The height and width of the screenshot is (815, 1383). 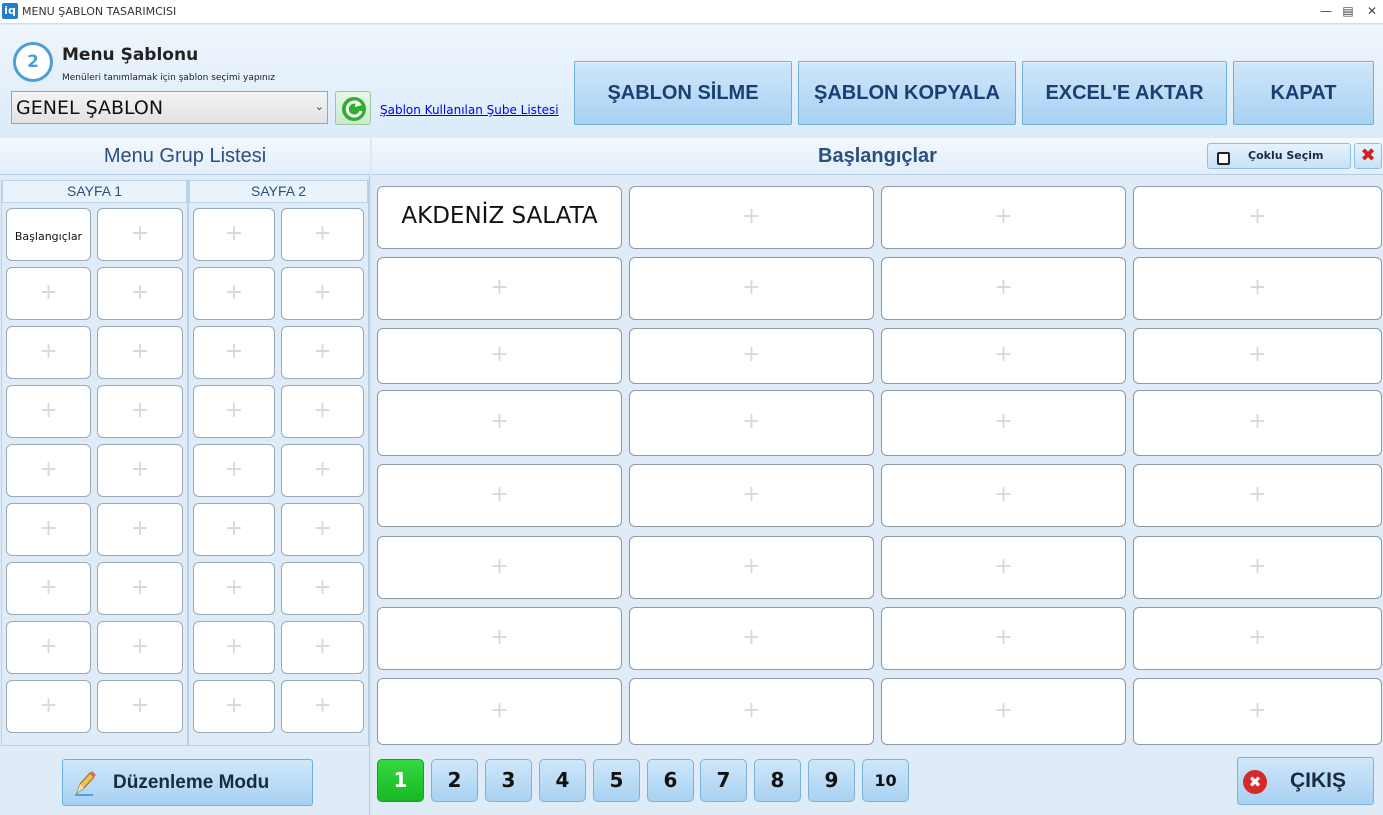 I want to click on maximize-icon: ▤, so click(x=1348, y=11).